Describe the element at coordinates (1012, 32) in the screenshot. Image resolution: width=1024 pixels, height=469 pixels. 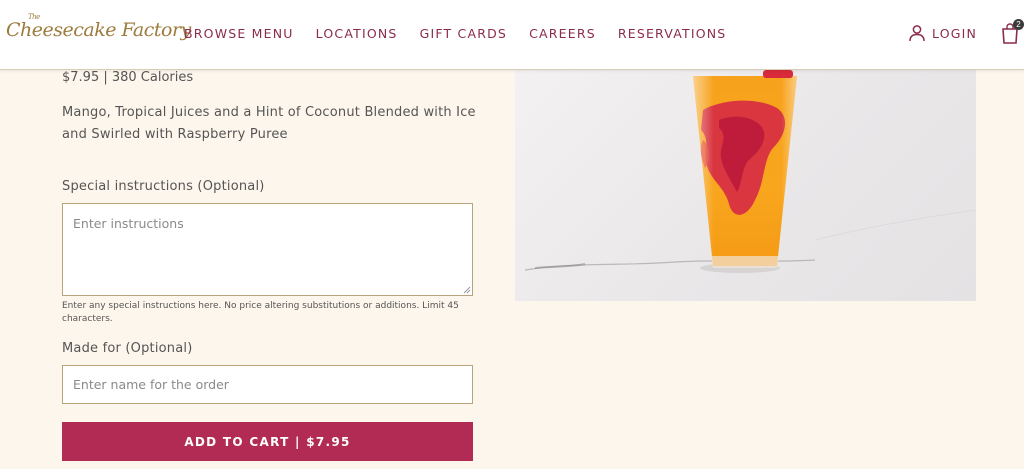
I see `cart-button: 2` at that location.